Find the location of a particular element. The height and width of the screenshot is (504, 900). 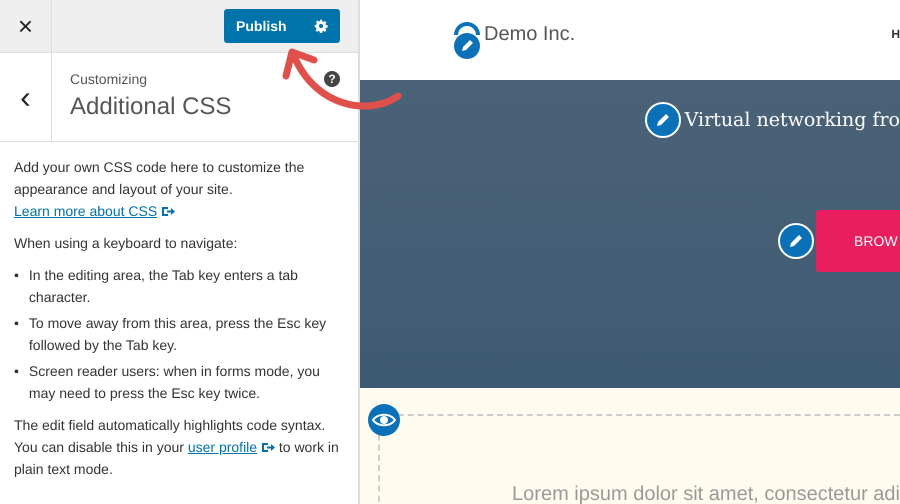

help-button: ? is located at coordinates (332, 79).